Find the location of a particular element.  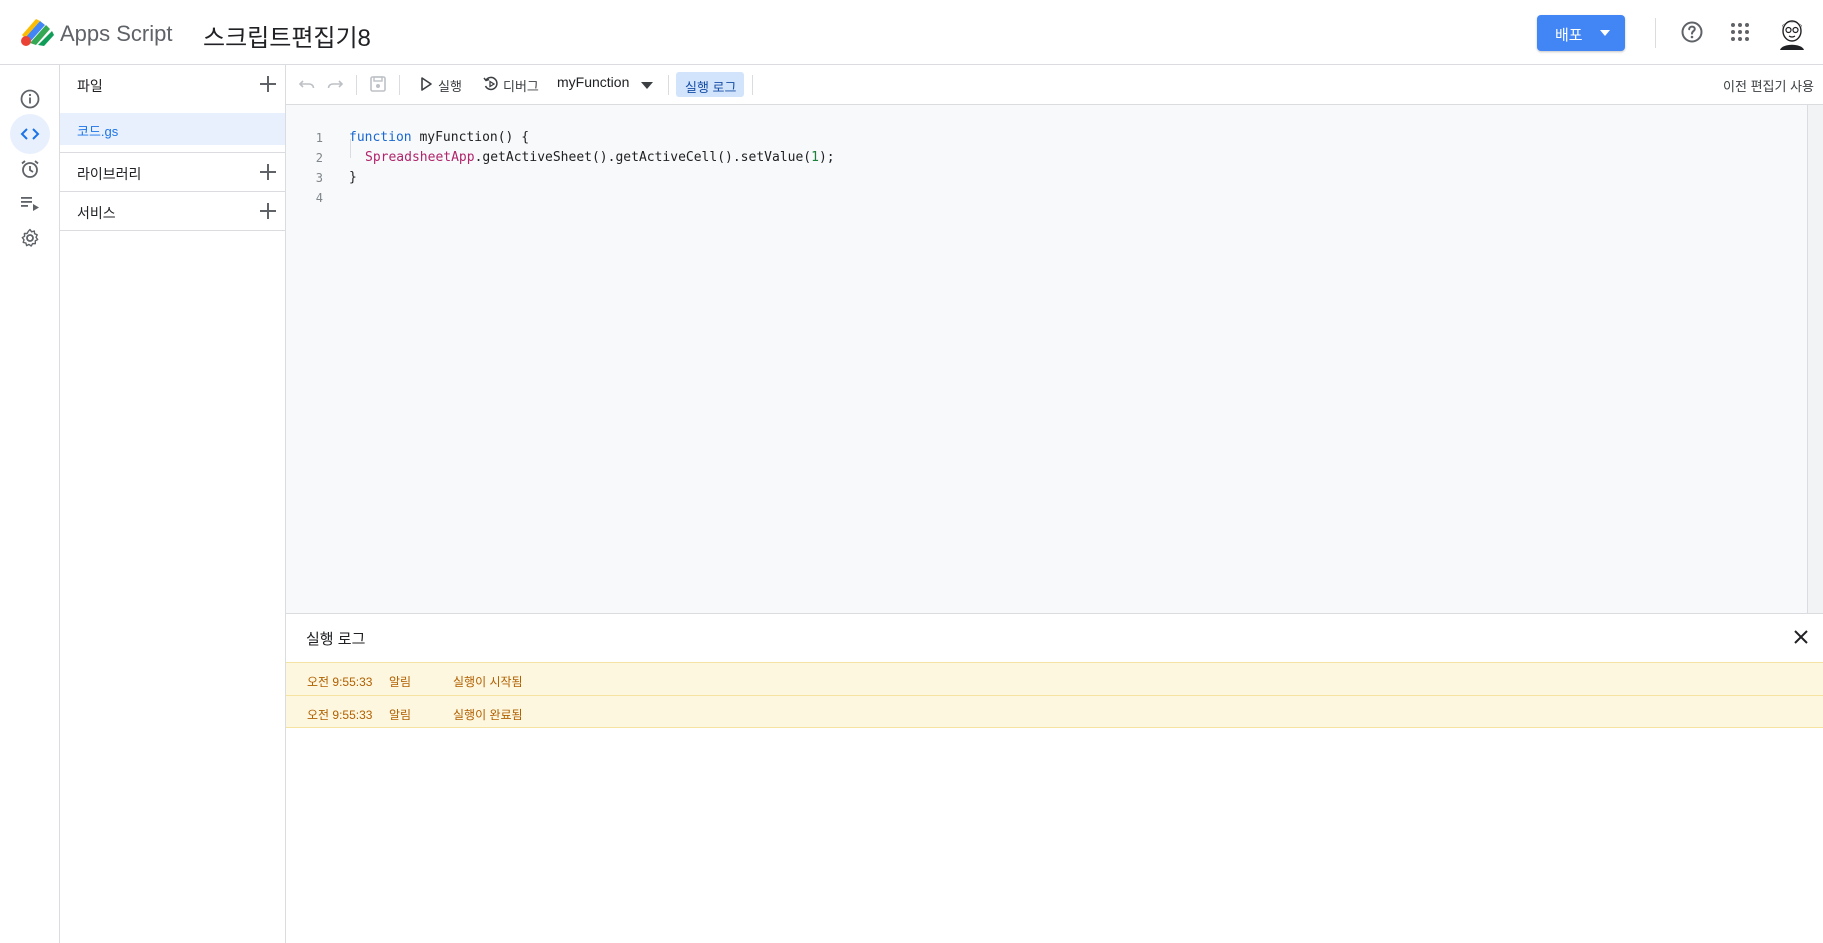

undo-icon is located at coordinates (307, 84).